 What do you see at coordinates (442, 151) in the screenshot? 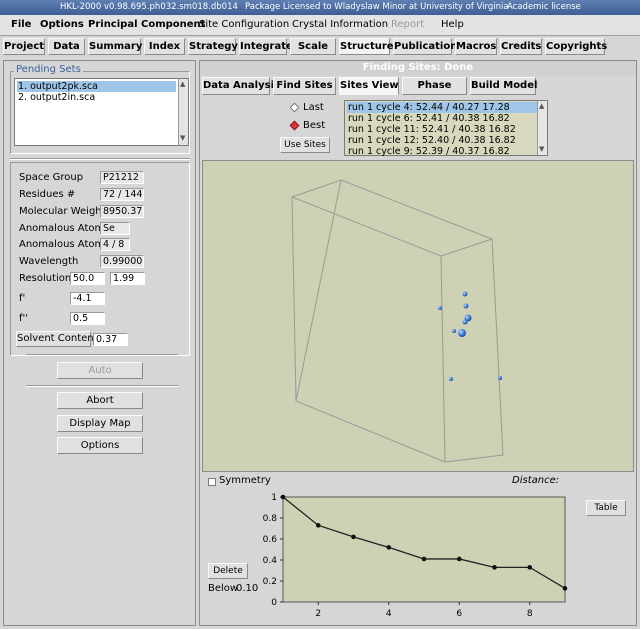
I see `list-item: run 1 cycle 9: 52.39 / 40.37 16.82` at bounding box center [442, 151].